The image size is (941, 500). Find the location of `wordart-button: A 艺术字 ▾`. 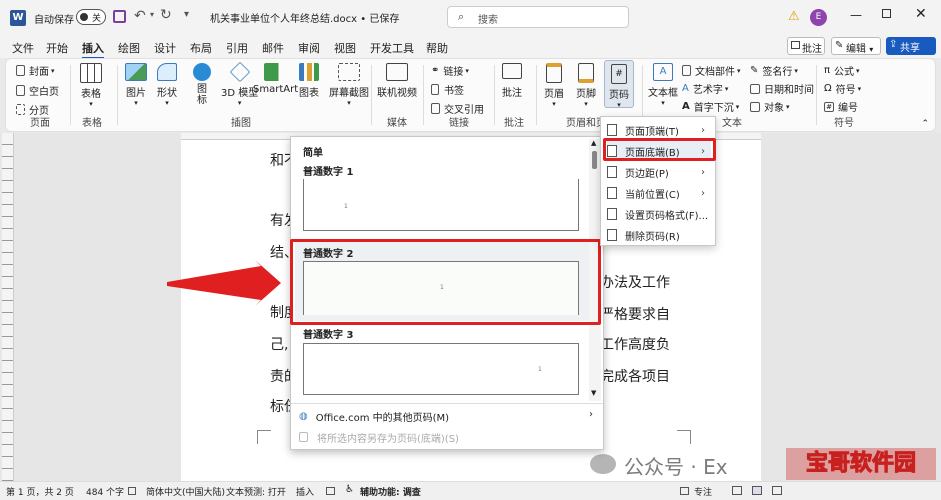

wordart-button: A 艺术字 ▾ is located at coordinates (705, 88).